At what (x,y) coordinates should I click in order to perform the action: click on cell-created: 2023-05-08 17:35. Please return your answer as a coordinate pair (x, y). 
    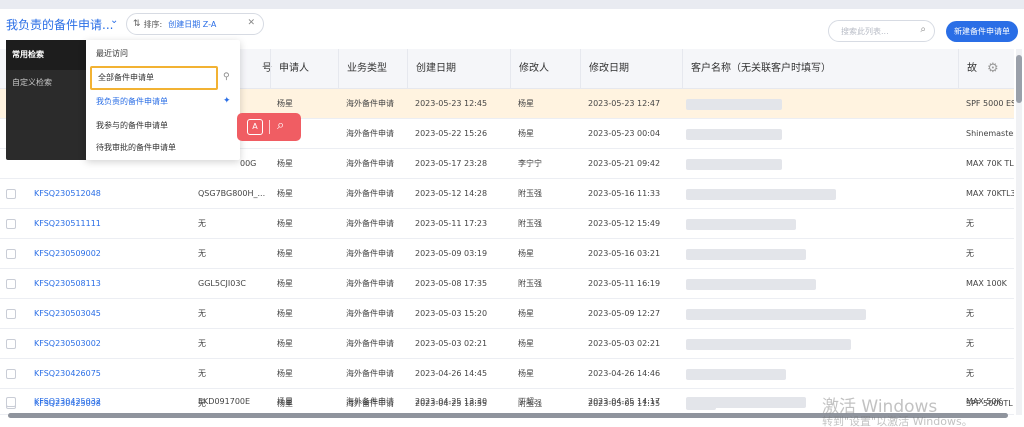
    Looking at the image, I should click on (451, 283).